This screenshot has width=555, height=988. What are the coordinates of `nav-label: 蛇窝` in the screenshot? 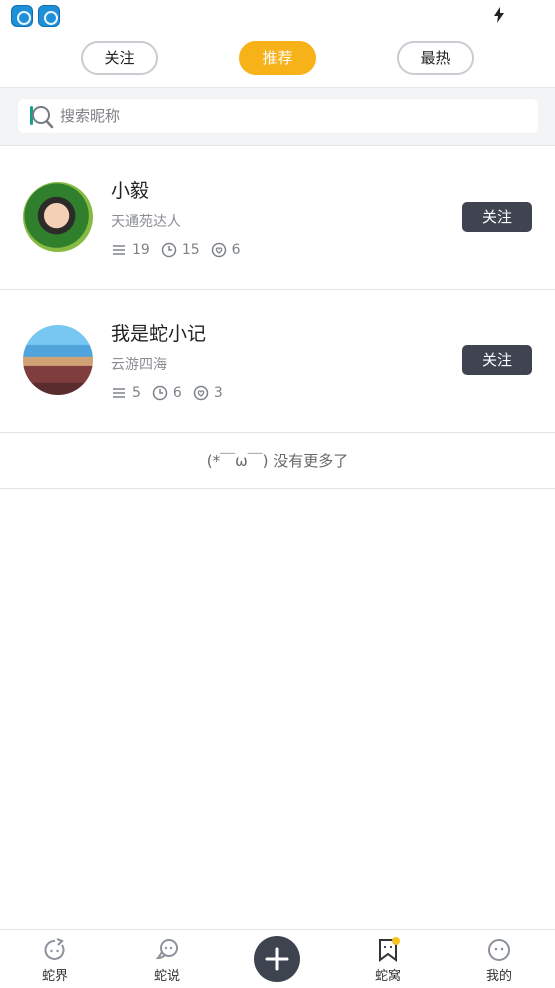 It's located at (387, 976).